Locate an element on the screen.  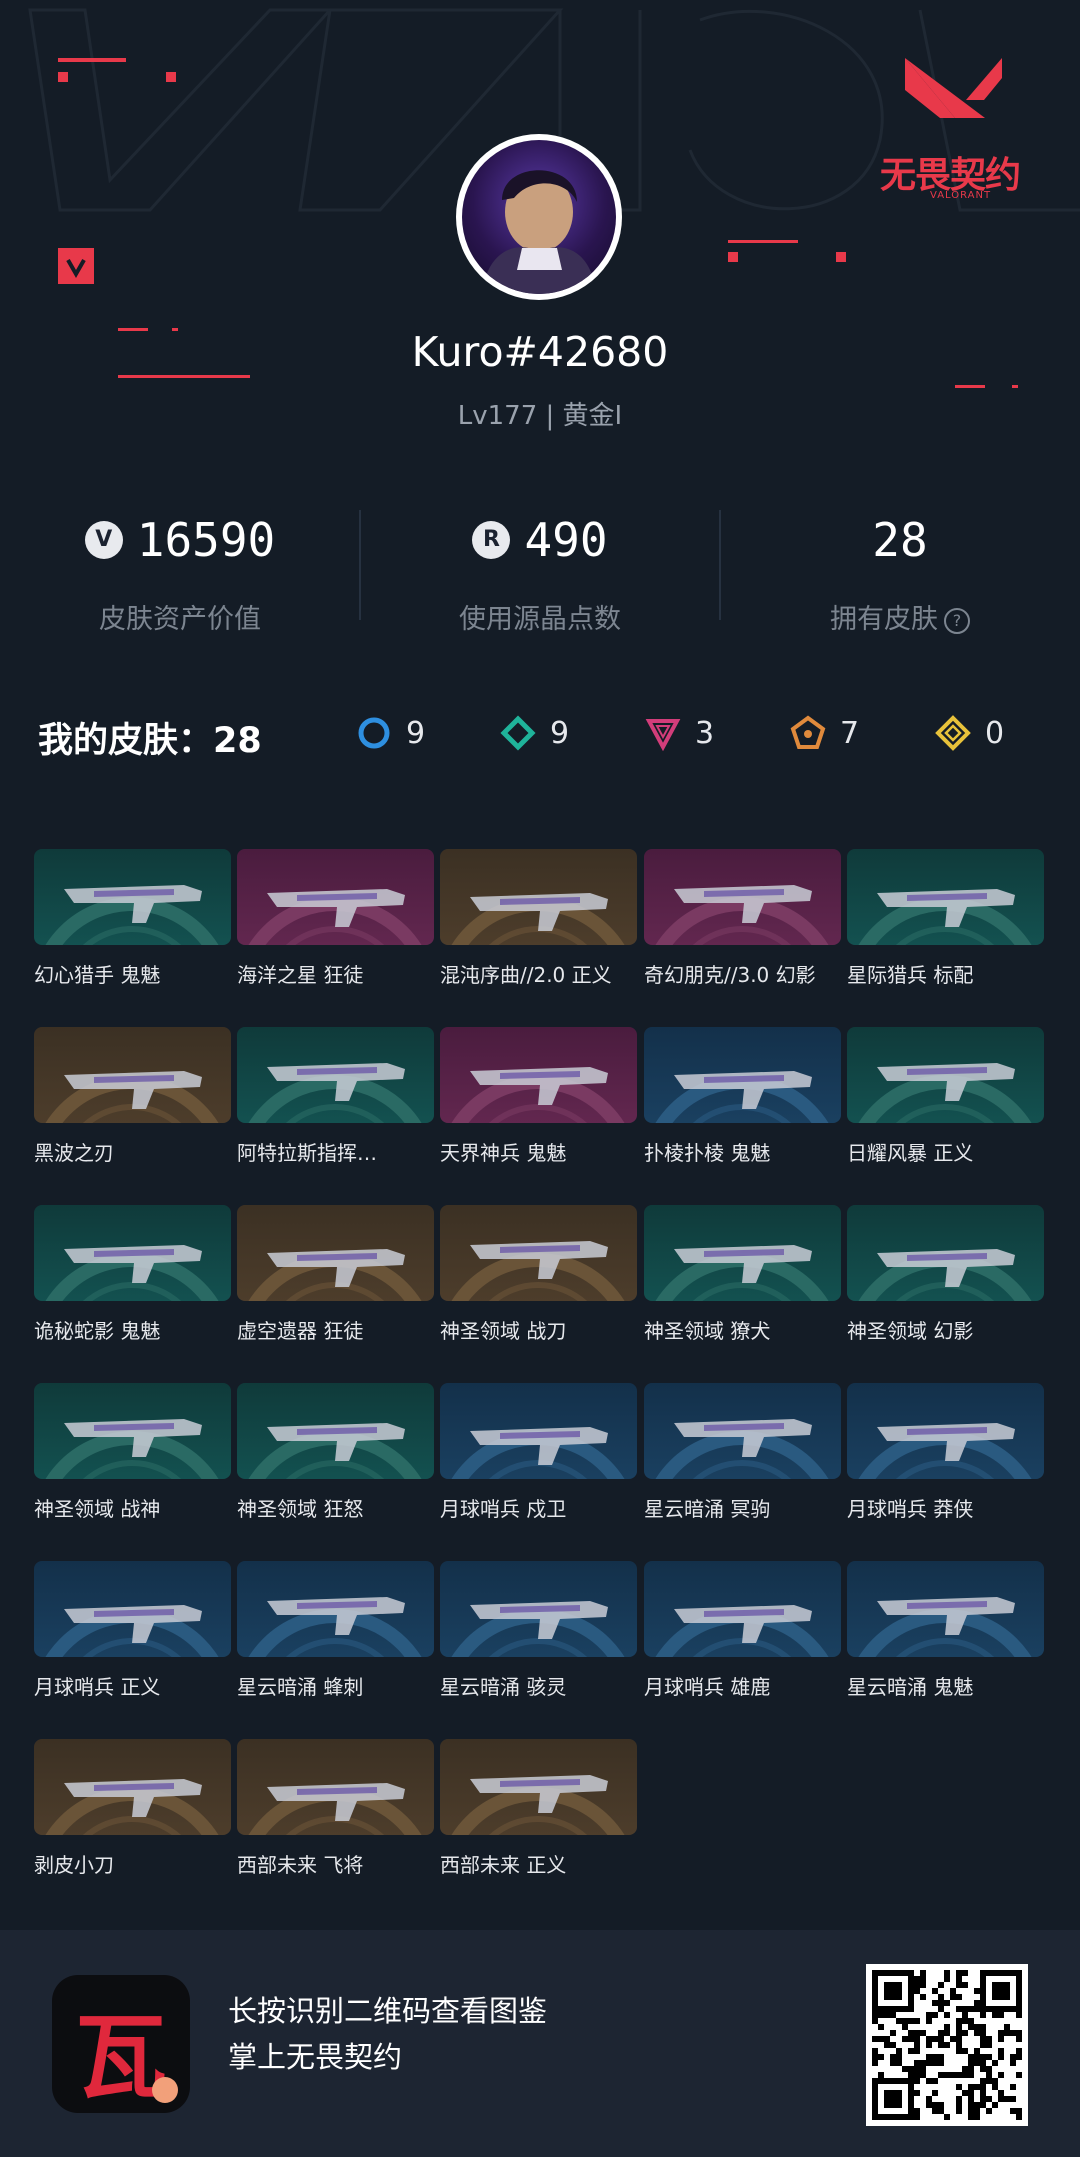
skin-card: 奇幻朋克//3.0 幻影 is located at coordinates (742, 938).